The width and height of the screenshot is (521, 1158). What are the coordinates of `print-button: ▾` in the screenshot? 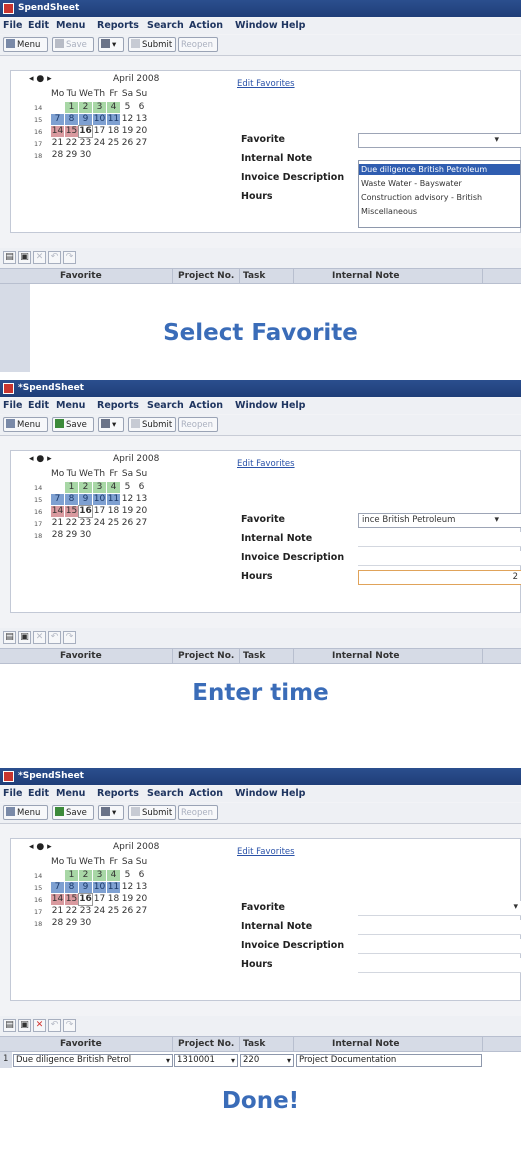 It's located at (111, 812).